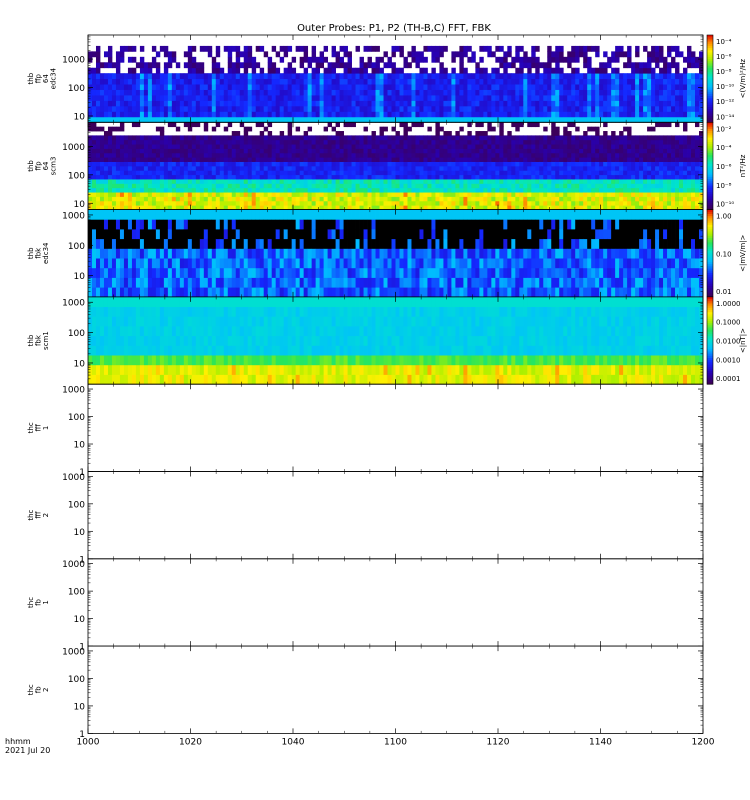  I want to click on x-axis: 1000 1020 1040 1100 1120 1140 1200, so click(396, 742).